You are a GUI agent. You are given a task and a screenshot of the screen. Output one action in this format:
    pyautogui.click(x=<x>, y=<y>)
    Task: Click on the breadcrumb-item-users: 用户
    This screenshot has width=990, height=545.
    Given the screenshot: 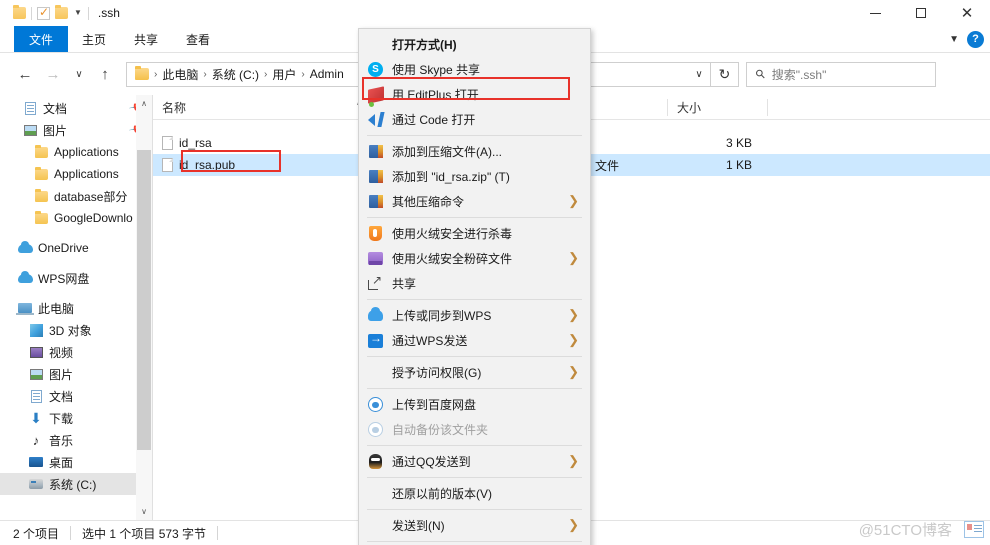 What is the action you would take?
    pyautogui.click(x=284, y=74)
    